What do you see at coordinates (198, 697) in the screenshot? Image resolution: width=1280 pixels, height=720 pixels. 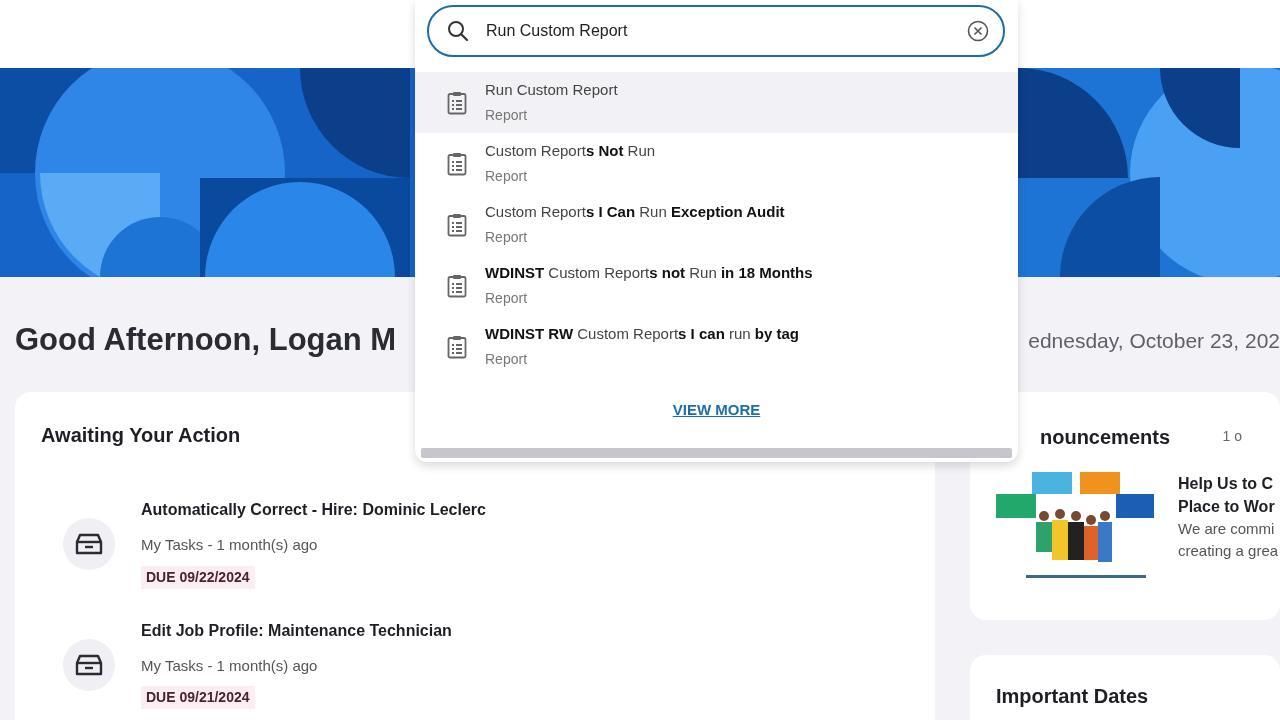 I see `due-date: DUE 09/21/2024` at bounding box center [198, 697].